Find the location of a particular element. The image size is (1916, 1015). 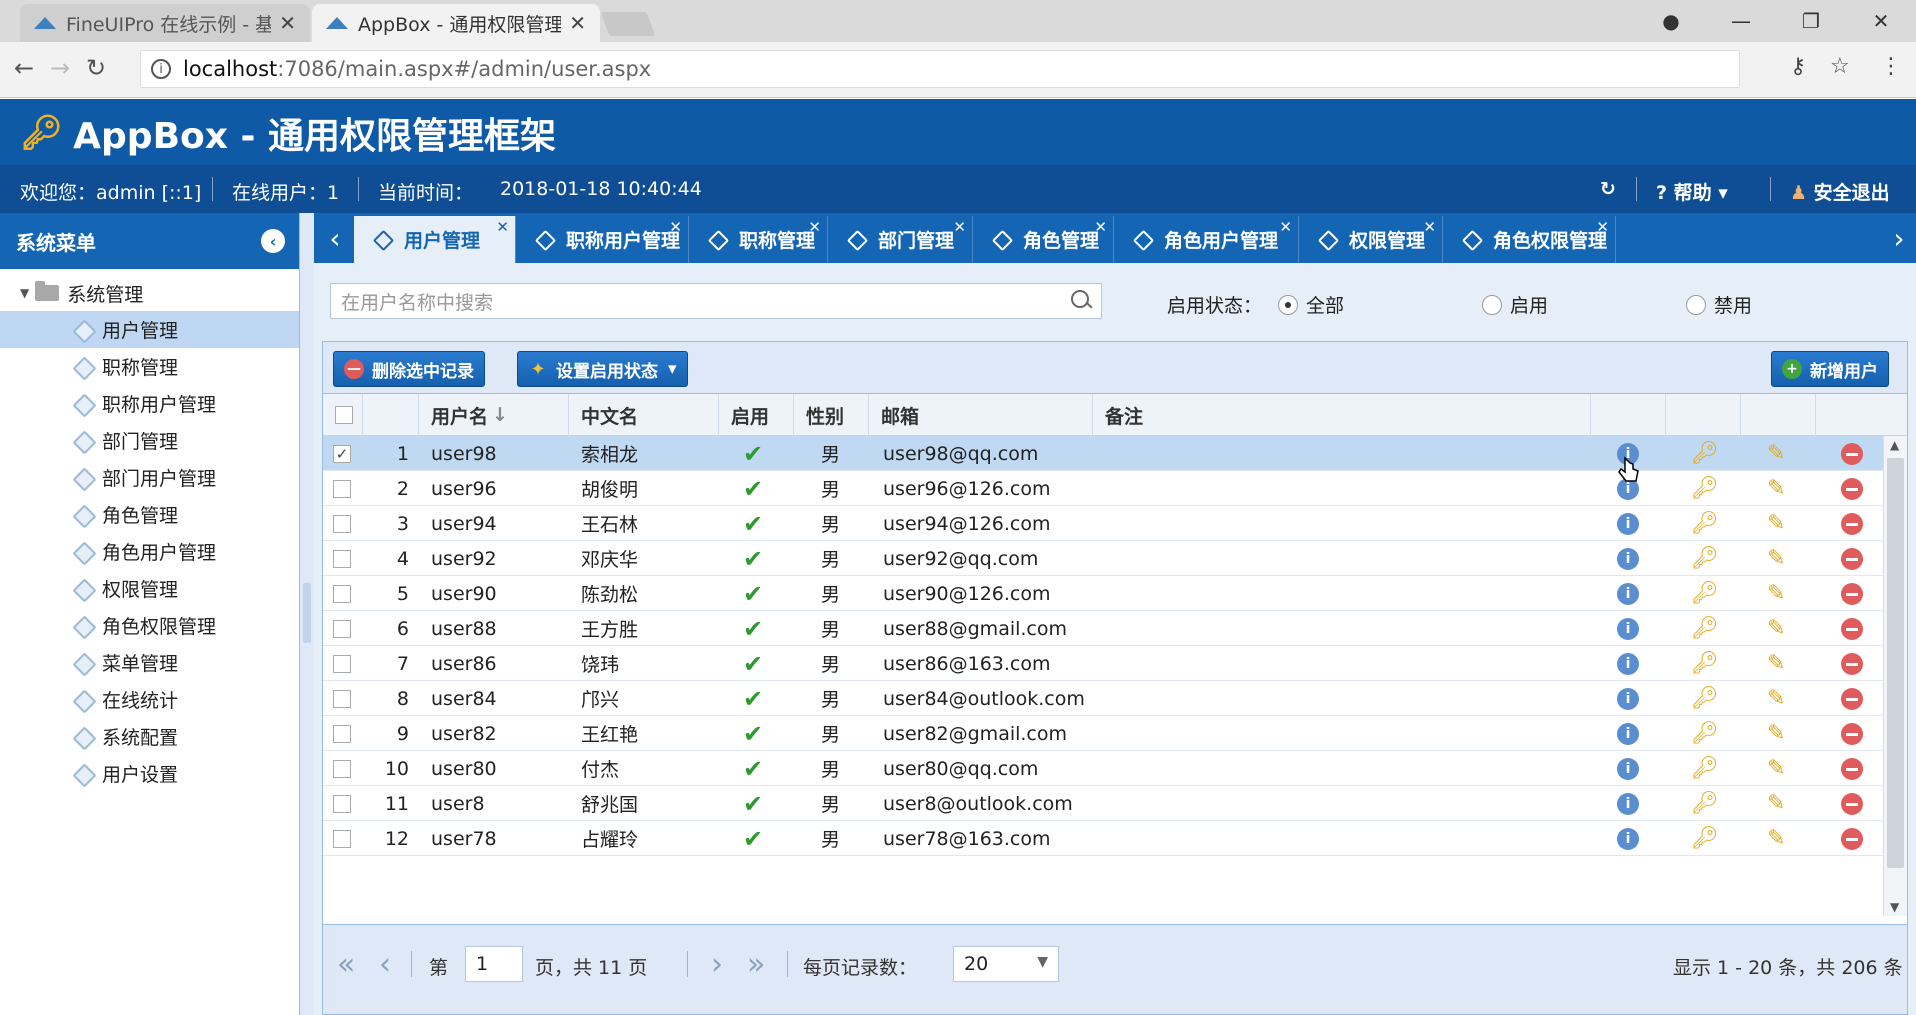

radio-all-circle is located at coordinates (1288, 304).